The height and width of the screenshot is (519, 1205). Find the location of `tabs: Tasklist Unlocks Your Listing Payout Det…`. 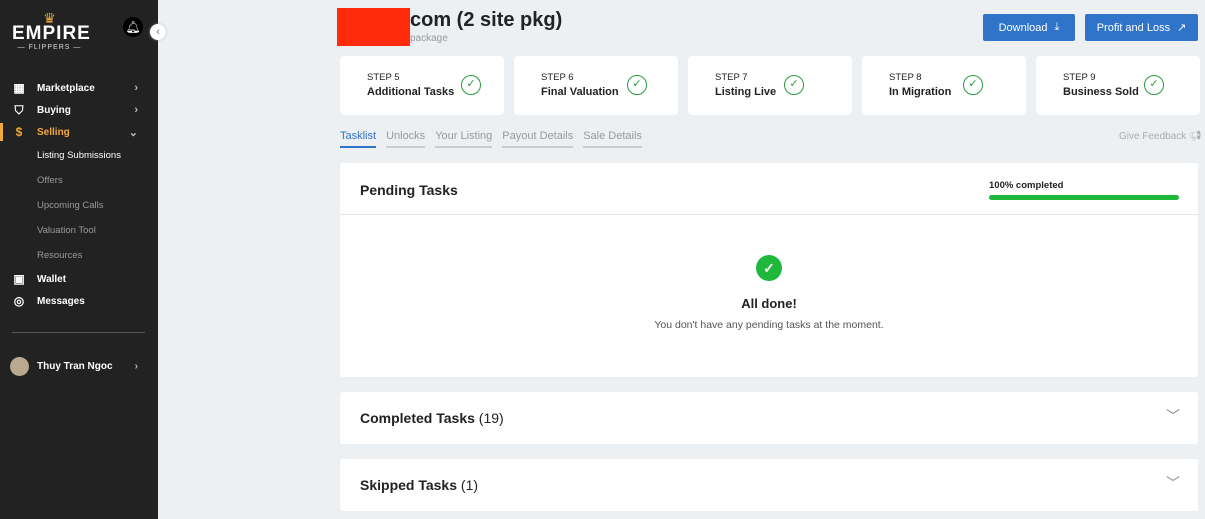

tabs: Tasklist Unlocks Your Listing Payout Det… is located at coordinates (491, 139).